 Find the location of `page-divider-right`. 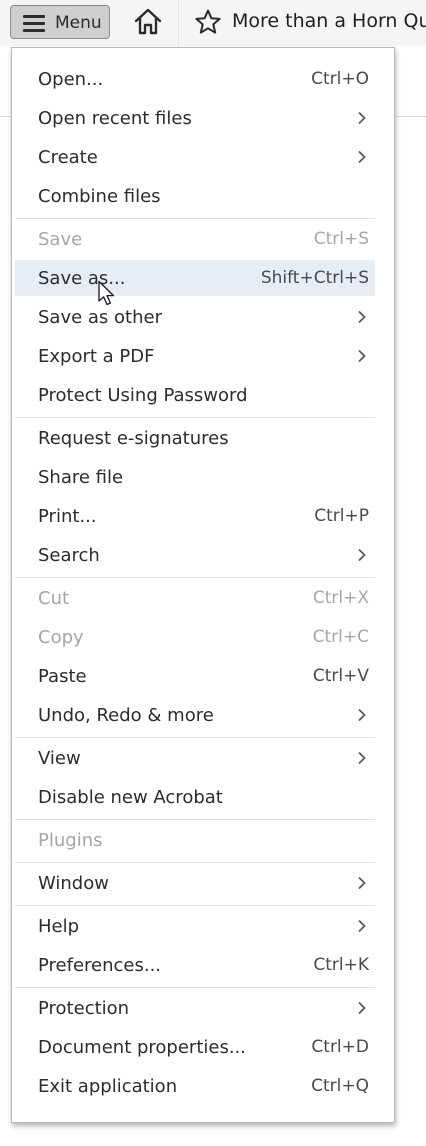

page-divider-right is located at coordinates (411, 116).